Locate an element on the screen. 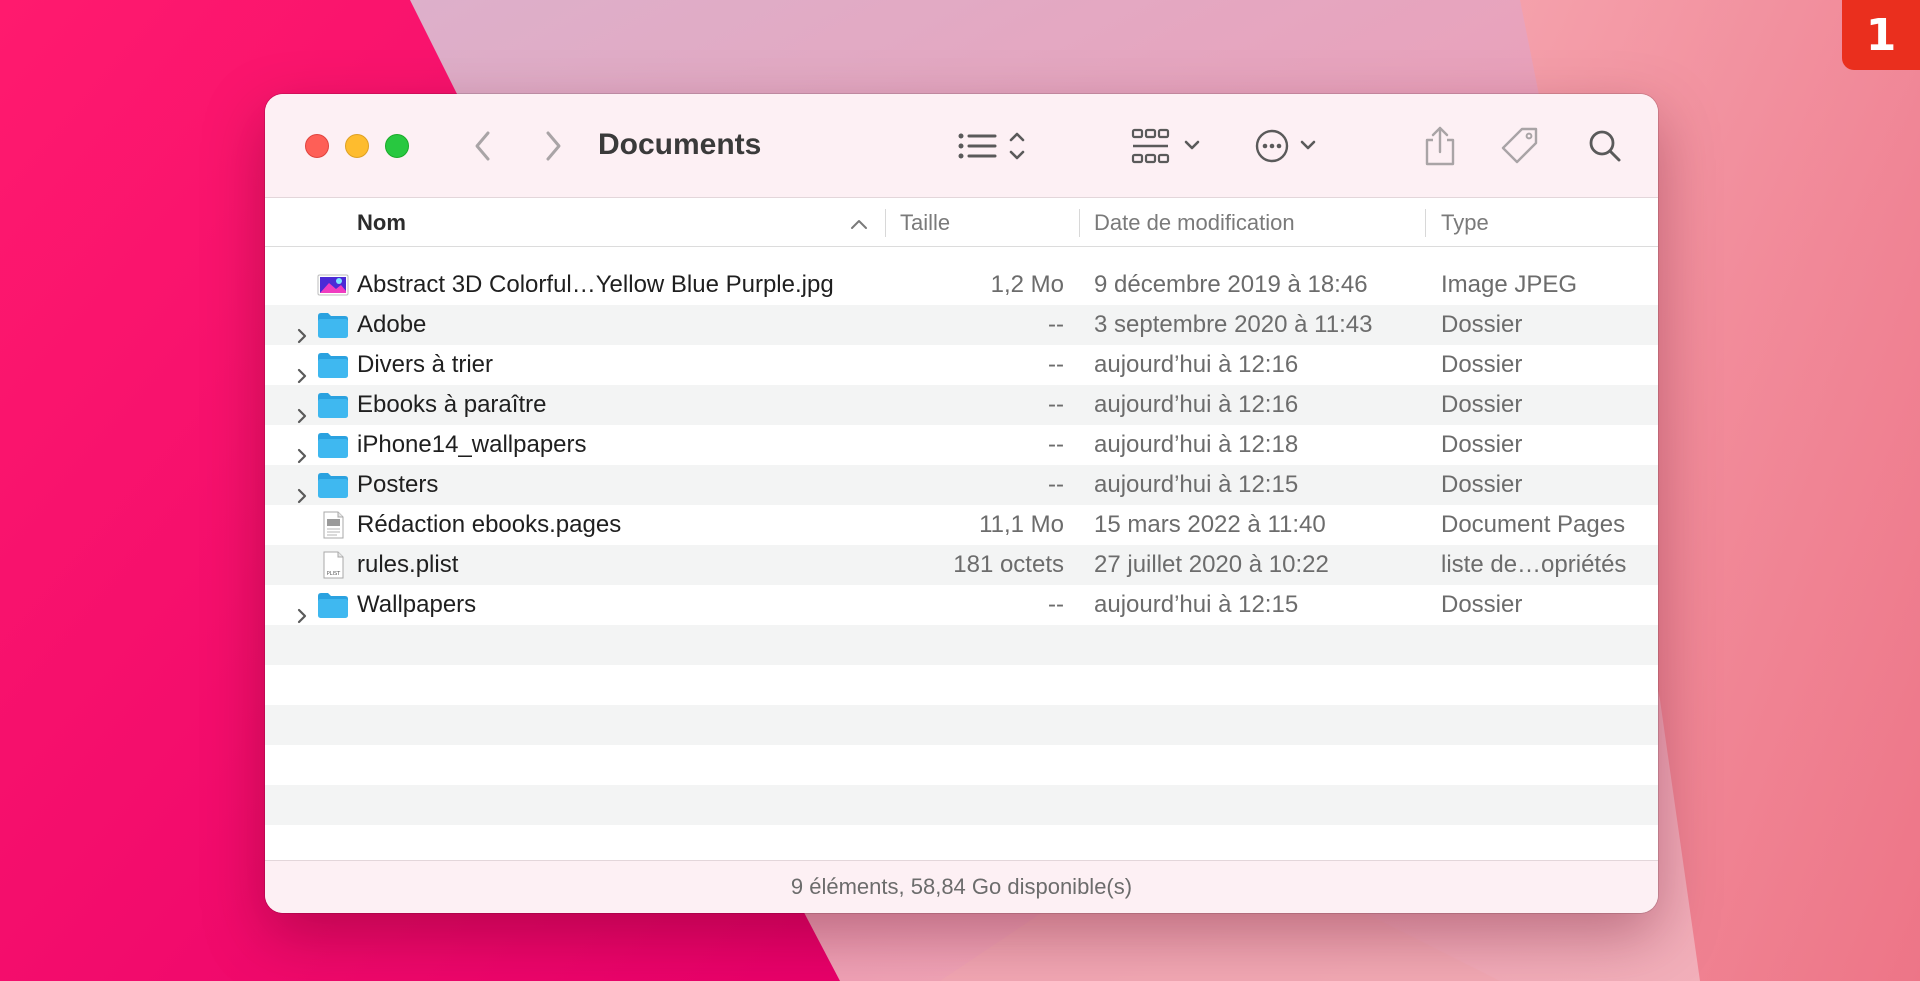 This screenshot has width=1920, height=981. file-row: Wallpapers -- aujourd’hui à 12:15 Dossier is located at coordinates (961, 605).